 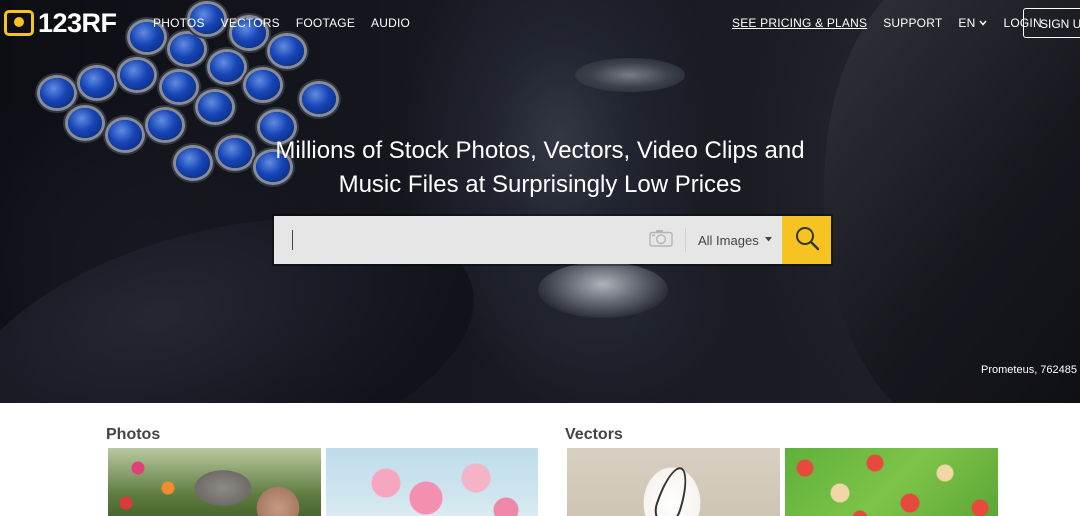 I want to click on pricing-link: SEE PRICING & PLANS, so click(x=799, y=23).